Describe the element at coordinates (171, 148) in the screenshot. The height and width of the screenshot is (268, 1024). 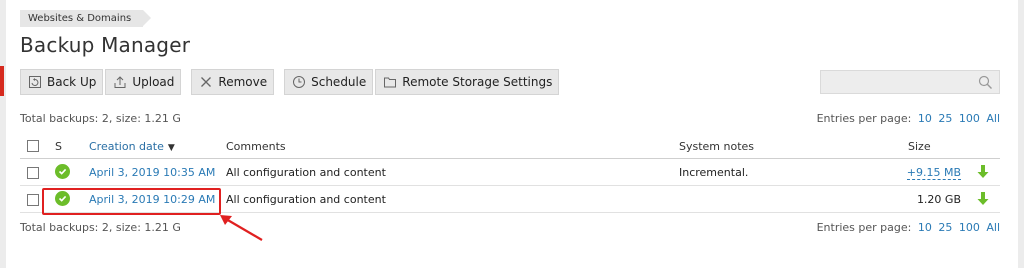
I see `sort-desc-icon: ▼` at that location.